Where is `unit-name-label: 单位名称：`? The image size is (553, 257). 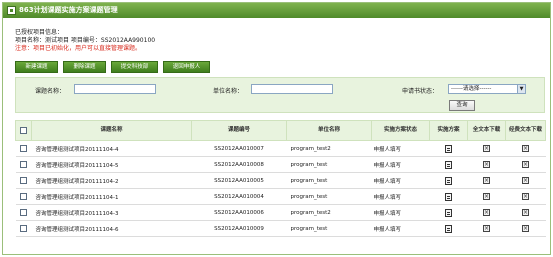 unit-name-label: 单位名称： is located at coordinates (228, 91).